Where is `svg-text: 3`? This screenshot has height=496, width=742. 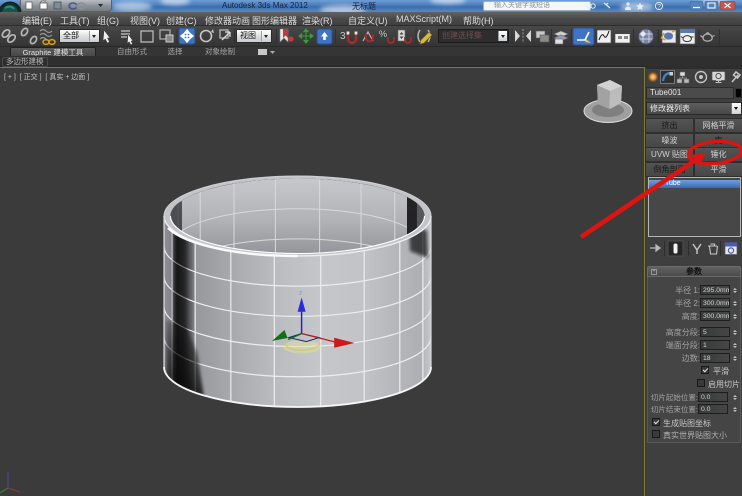 svg-text: 3 is located at coordinates (343, 36).